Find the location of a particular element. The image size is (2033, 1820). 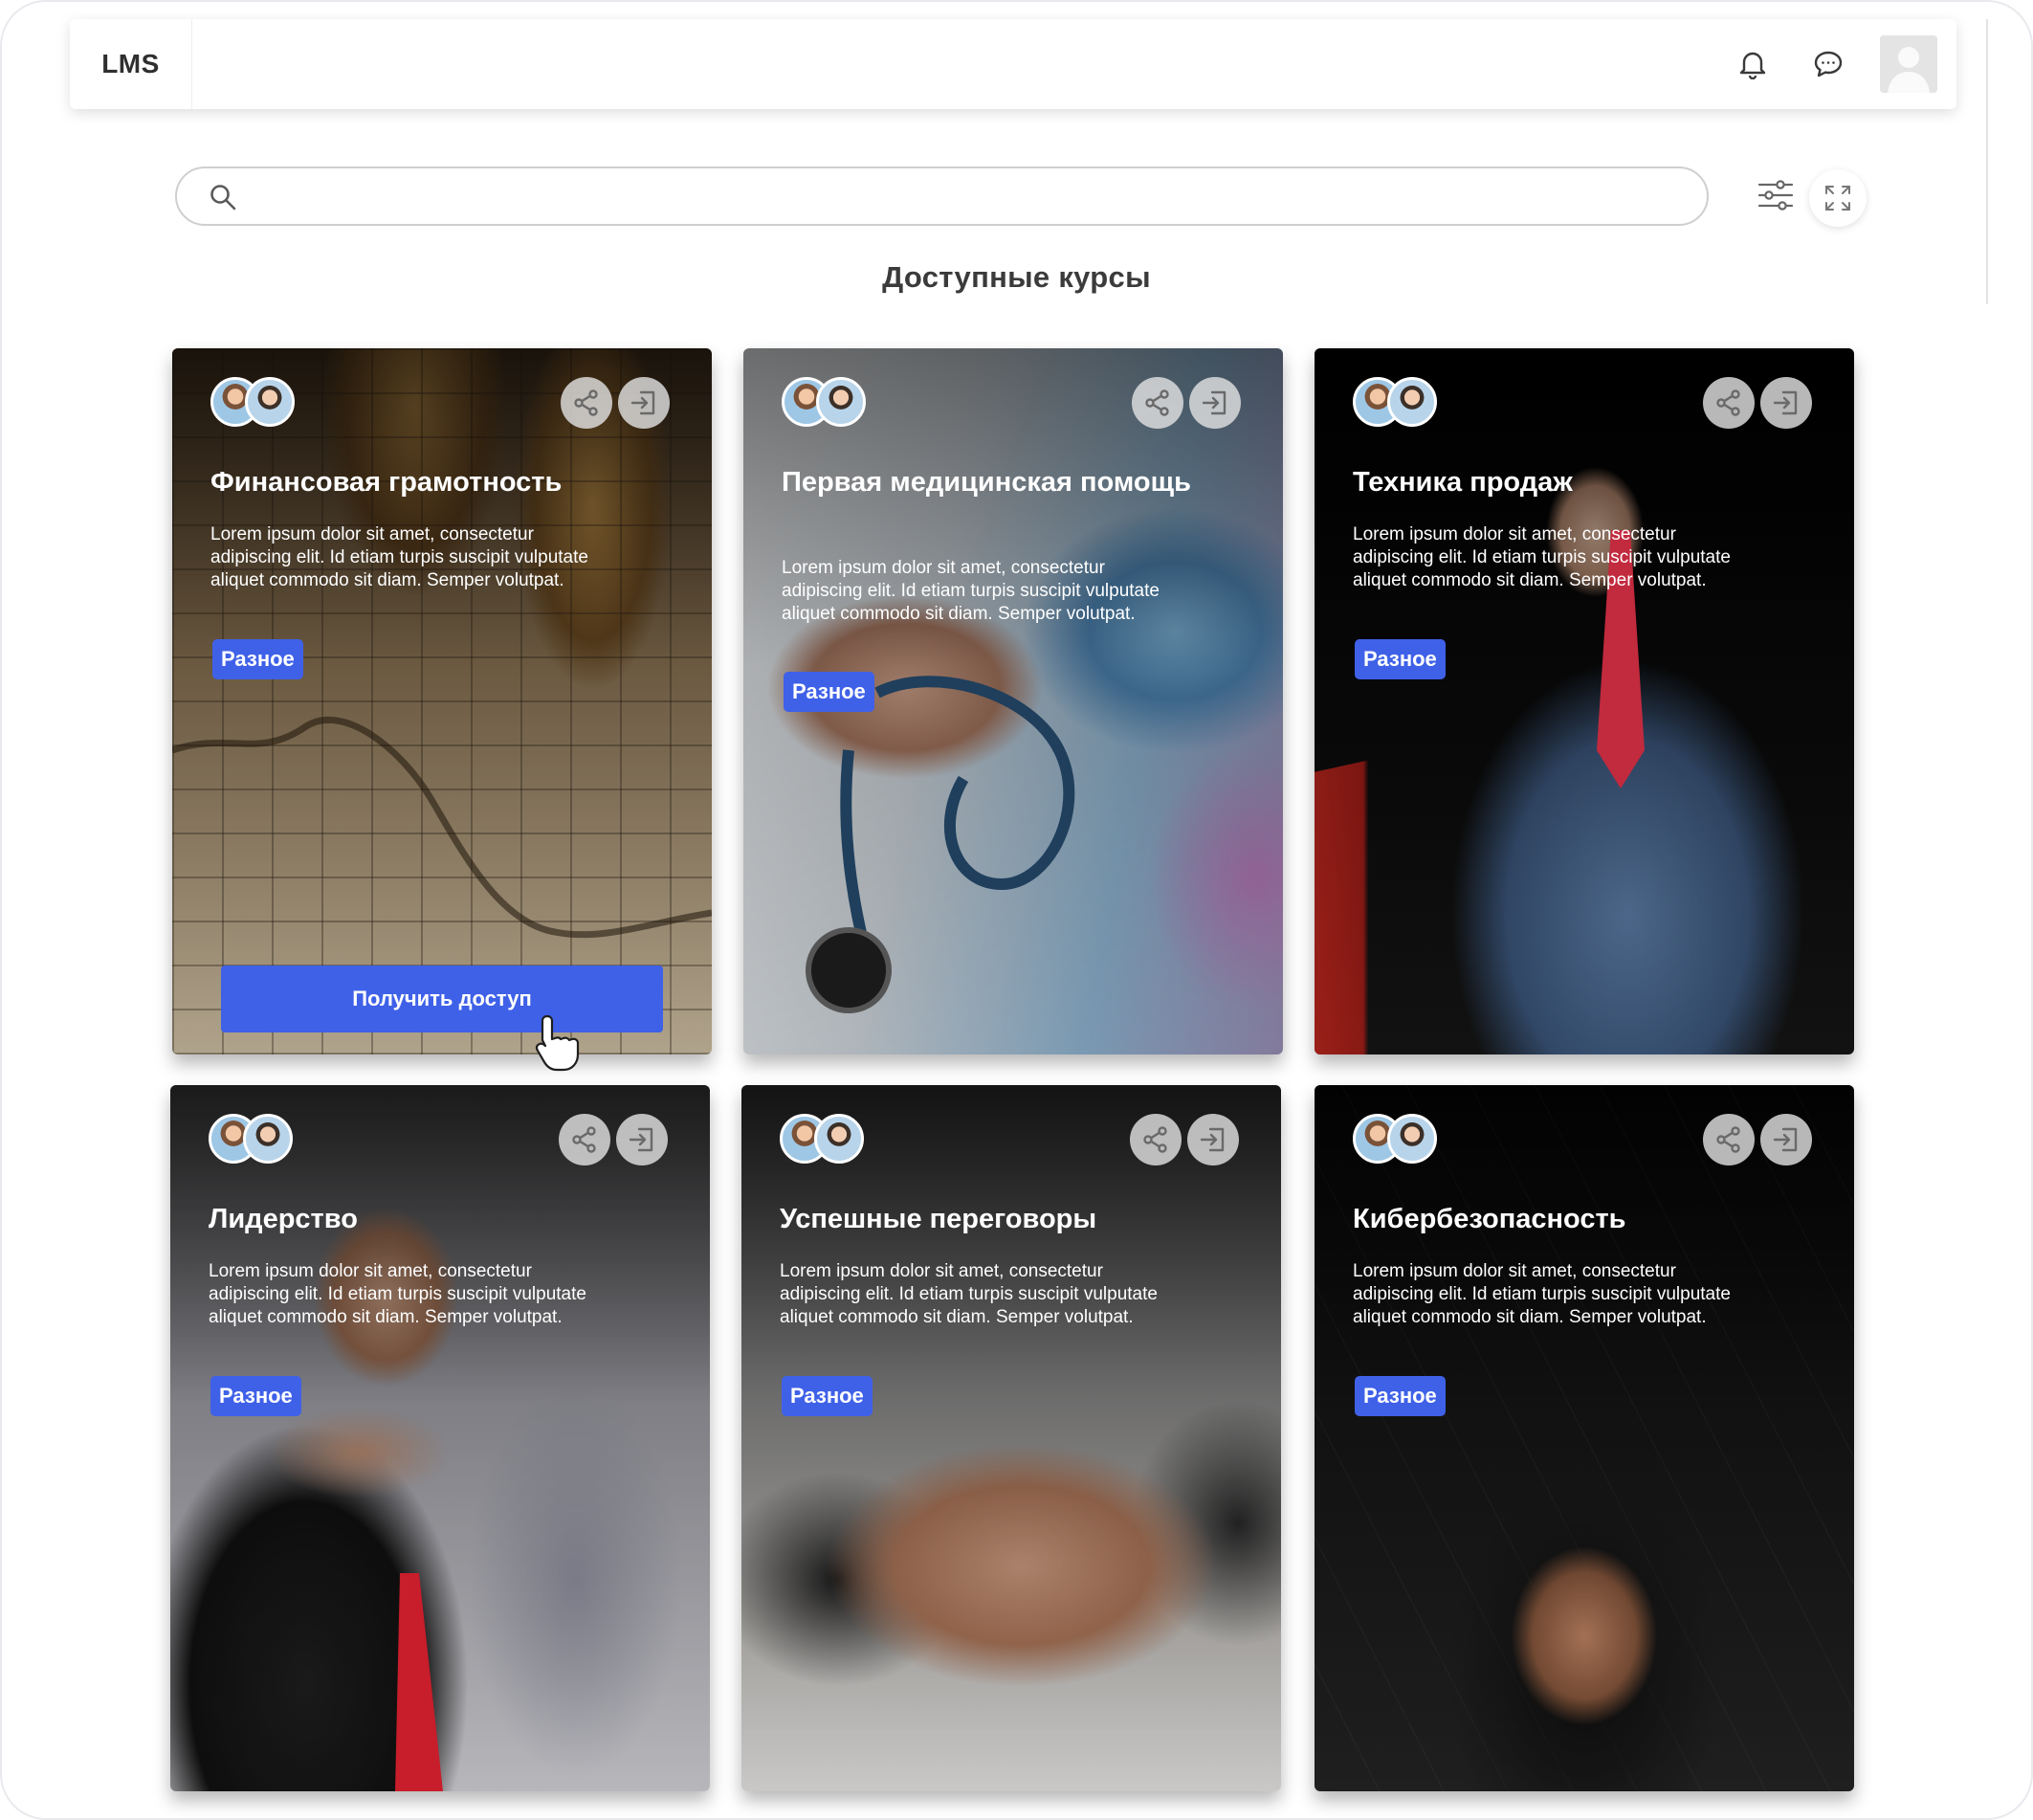

course-title: Лидерство is located at coordinates (283, 1219).